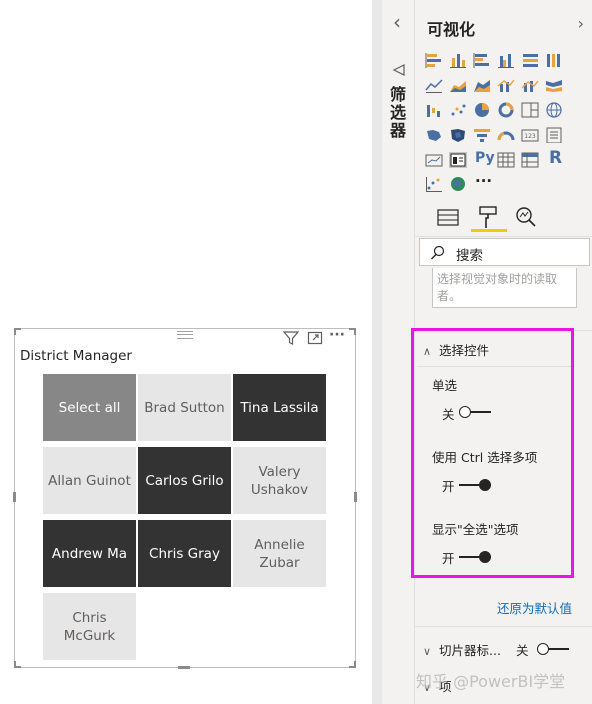 The image size is (592, 704). Describe the element at coordinates (15, 331) in the screenshot. I see `resize-handle-tl-v` at that location.